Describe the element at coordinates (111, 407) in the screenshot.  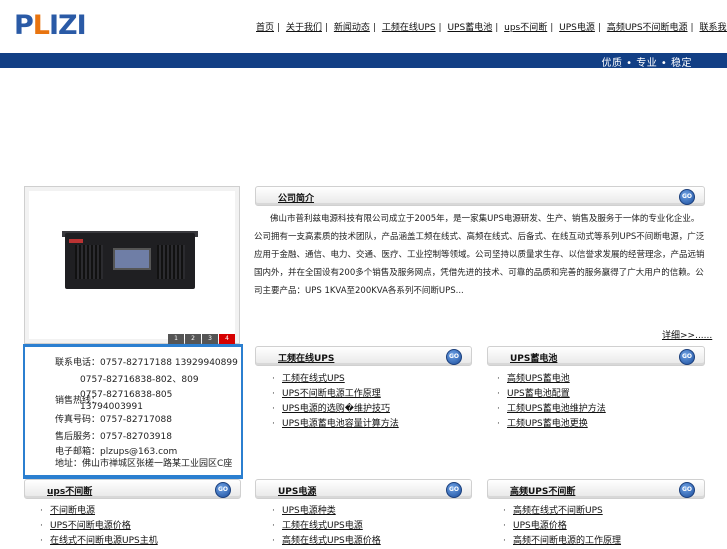
I see `contact-mobile: 13794003991` at that location.